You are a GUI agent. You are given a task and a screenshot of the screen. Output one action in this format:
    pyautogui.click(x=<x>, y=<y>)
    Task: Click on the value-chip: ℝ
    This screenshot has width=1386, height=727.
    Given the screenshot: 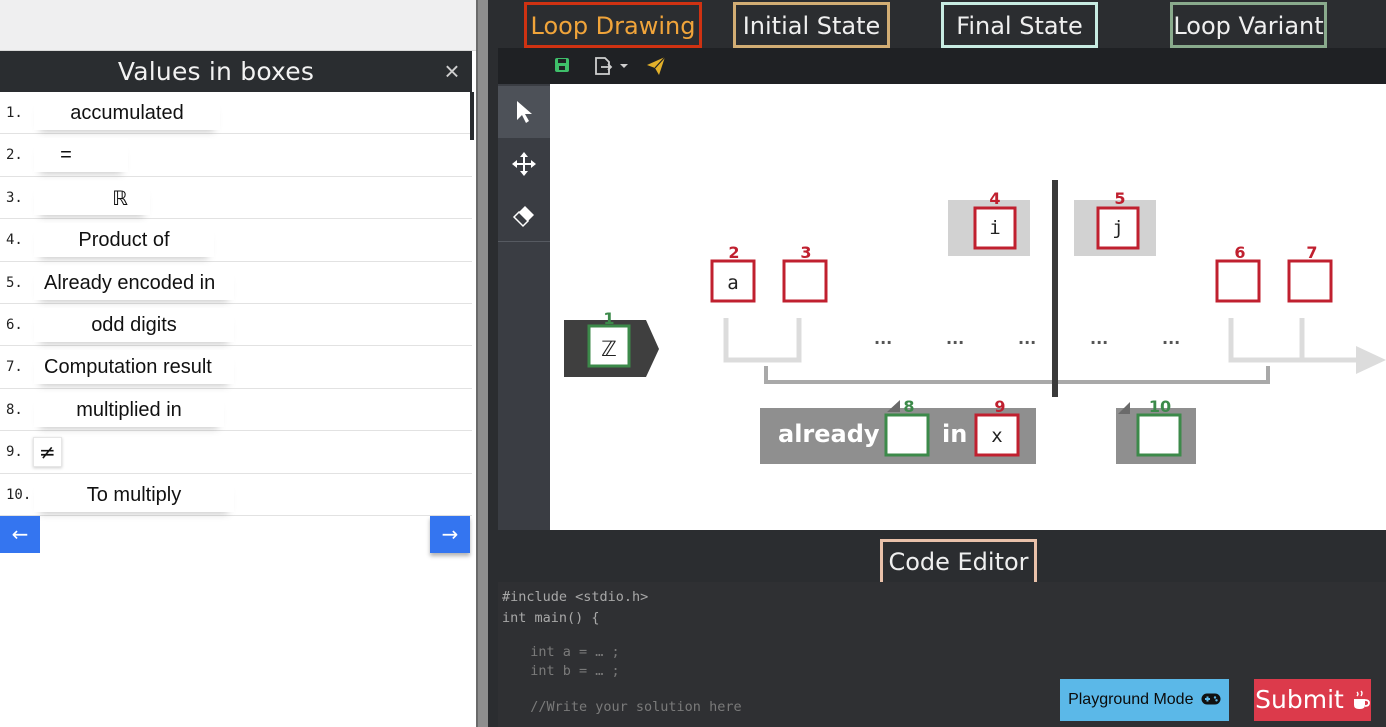 What is the action you would take?
    pyautogui.click(x=92, y=197)
    